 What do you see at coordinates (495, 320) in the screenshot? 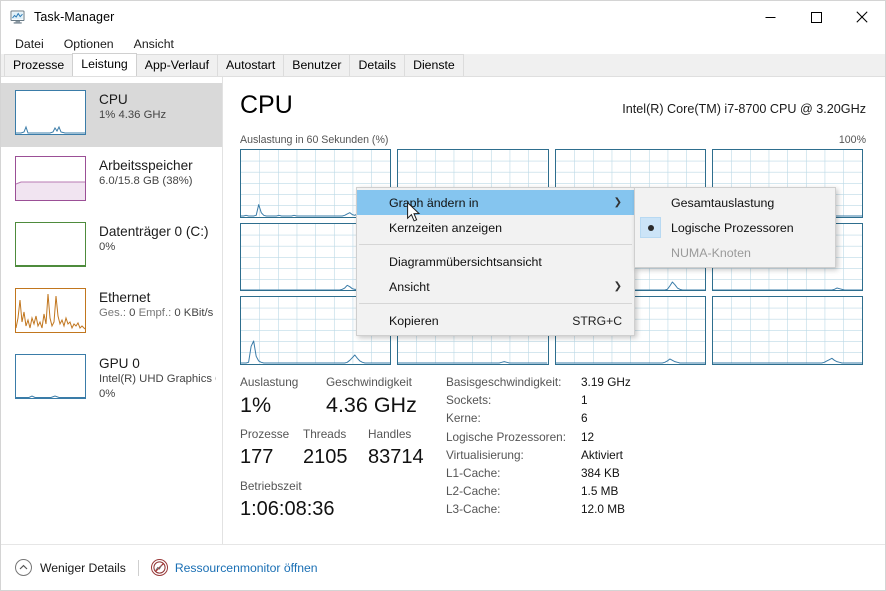
I see `context-menu-item-kopieren: Kopieren STRG+C` at bounding box center [495, 320].